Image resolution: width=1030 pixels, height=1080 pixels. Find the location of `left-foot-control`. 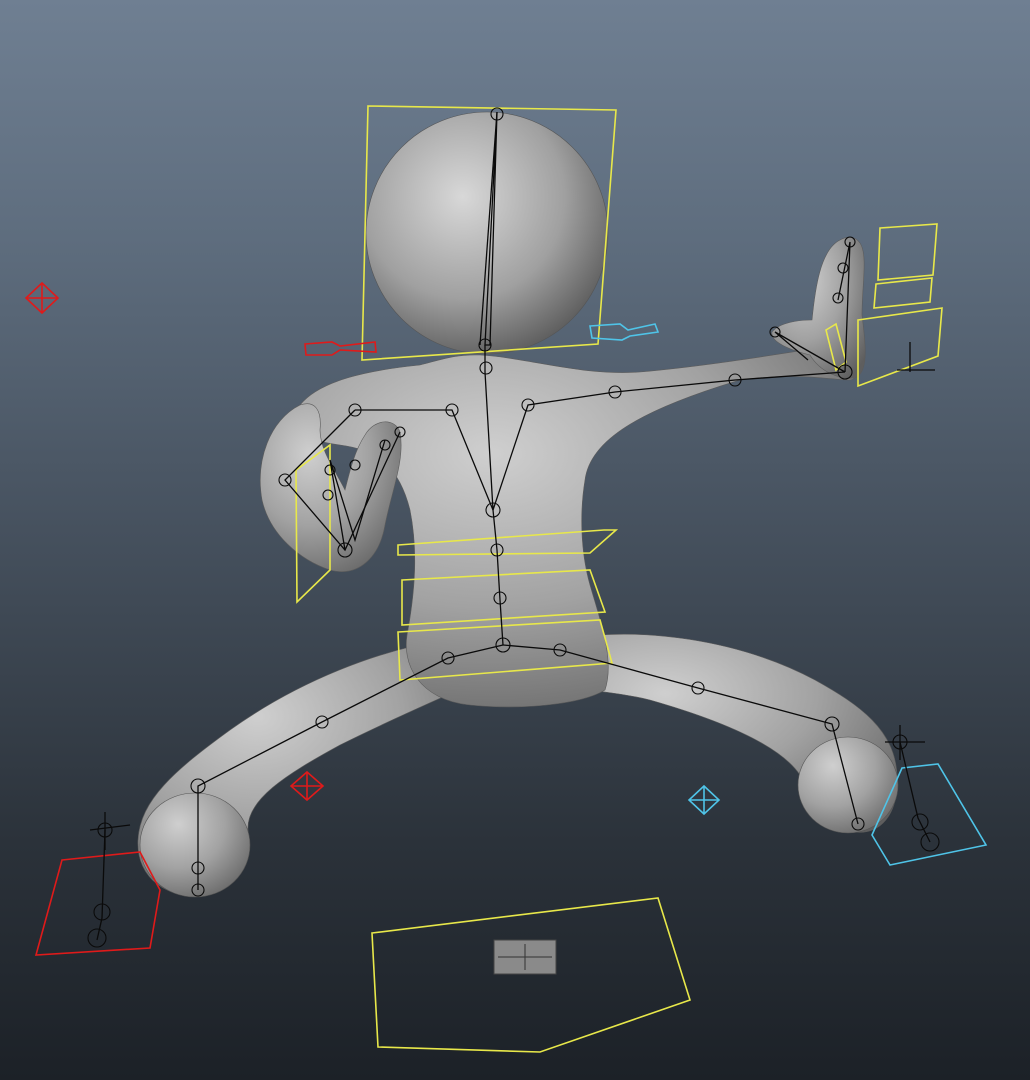

left-foot-control is located at coordinates (97, 903).